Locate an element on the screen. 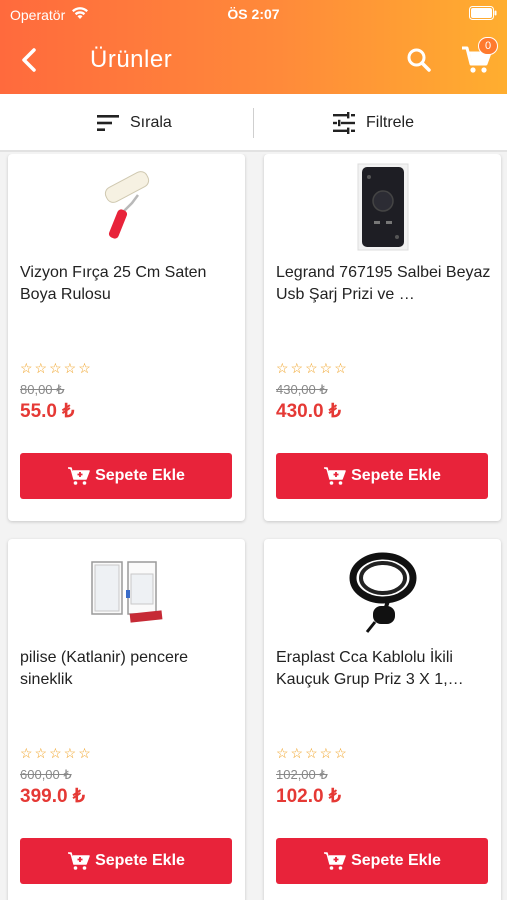 This screenshot has height=900, width=507. old-price: 80,00 ₺ is located at coordinates (42, 389).